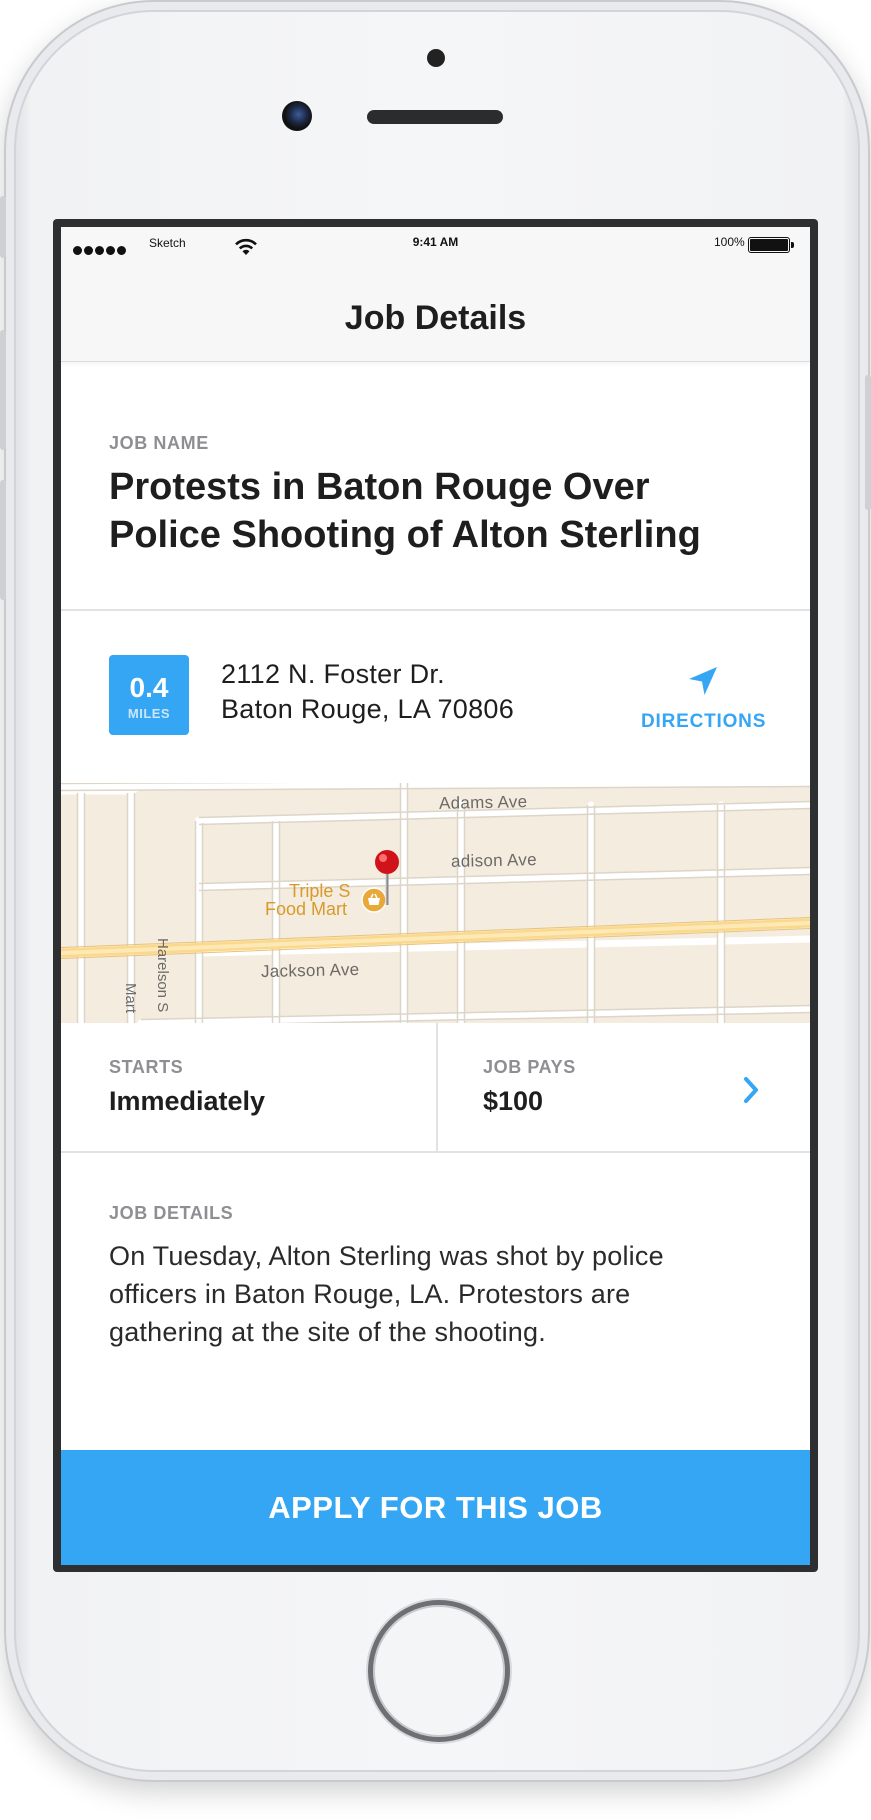 The height and width of the screenshot is (1820, 871). What do you see at coordinates (729, 242) in the screenshot?
I see `battery-percent: 100%` at bounding box center [729, 242].